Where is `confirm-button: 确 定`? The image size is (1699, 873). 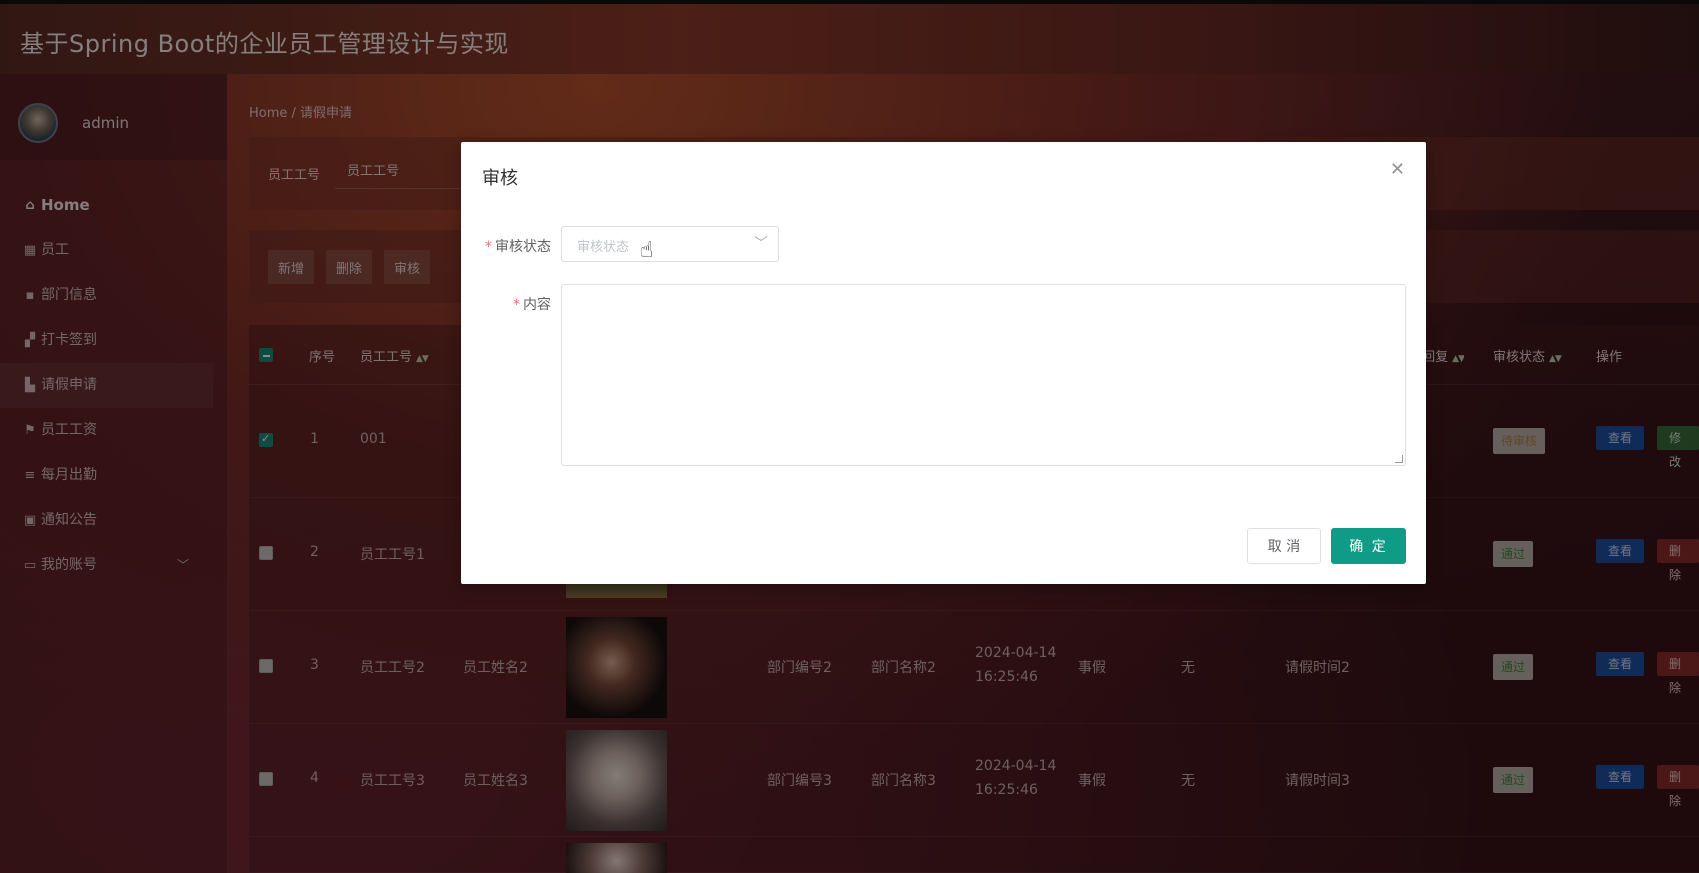 confirm-button: 确 定 is located at coordinates (1368, 546).